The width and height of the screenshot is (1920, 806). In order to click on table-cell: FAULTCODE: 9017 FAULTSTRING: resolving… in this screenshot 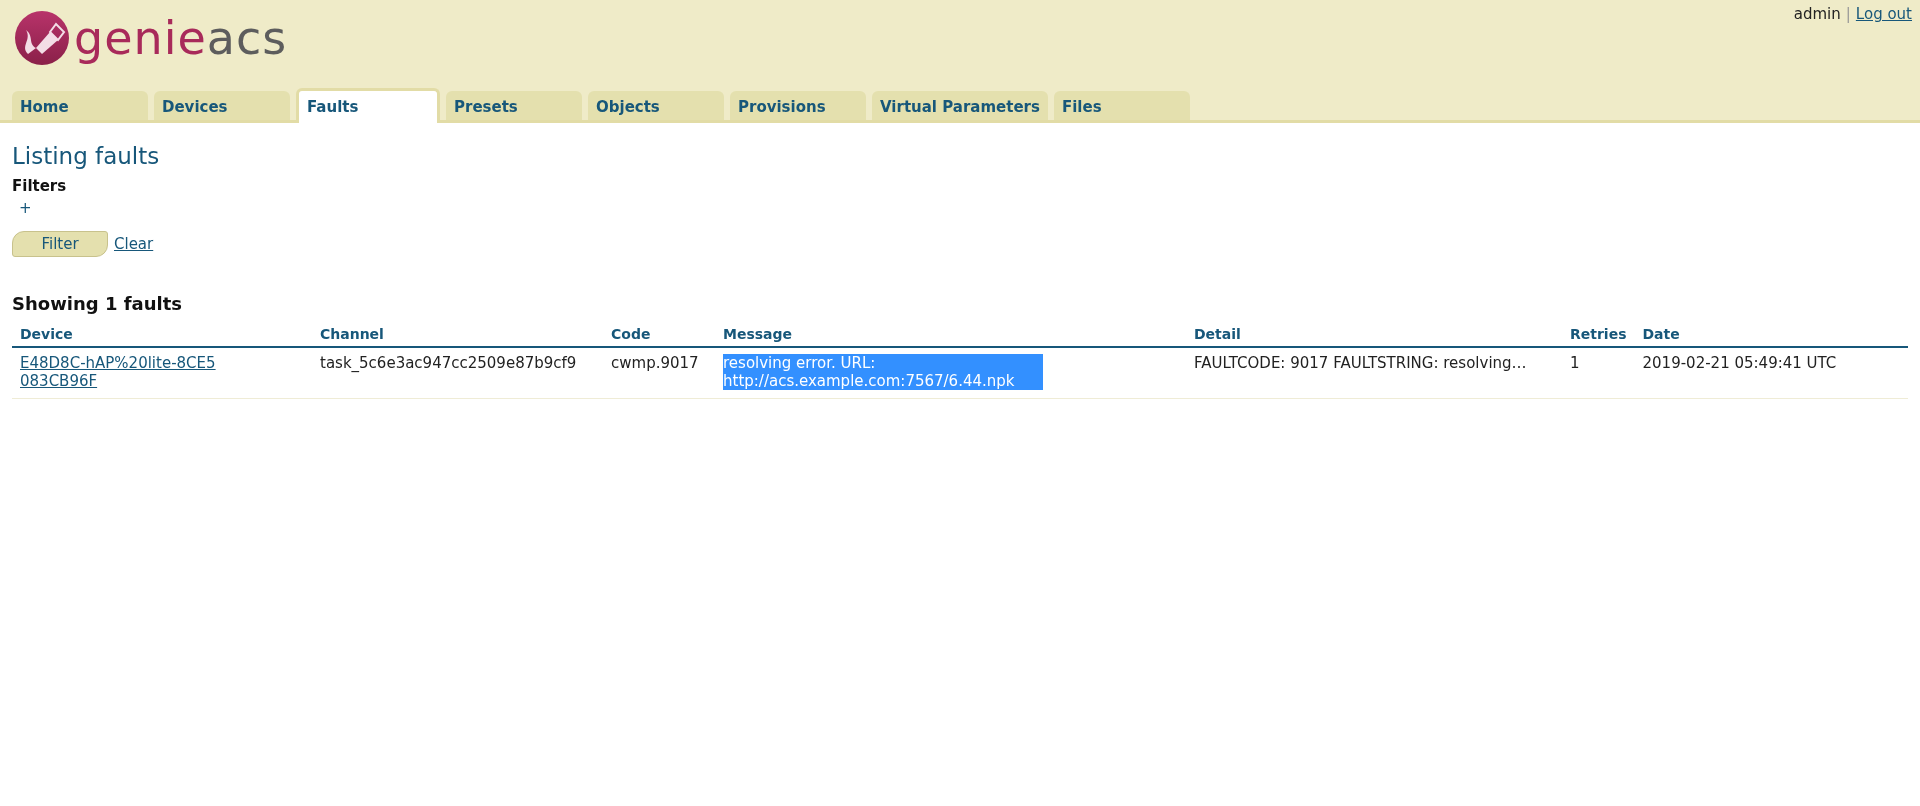, I will do `click(1360, 363)`.